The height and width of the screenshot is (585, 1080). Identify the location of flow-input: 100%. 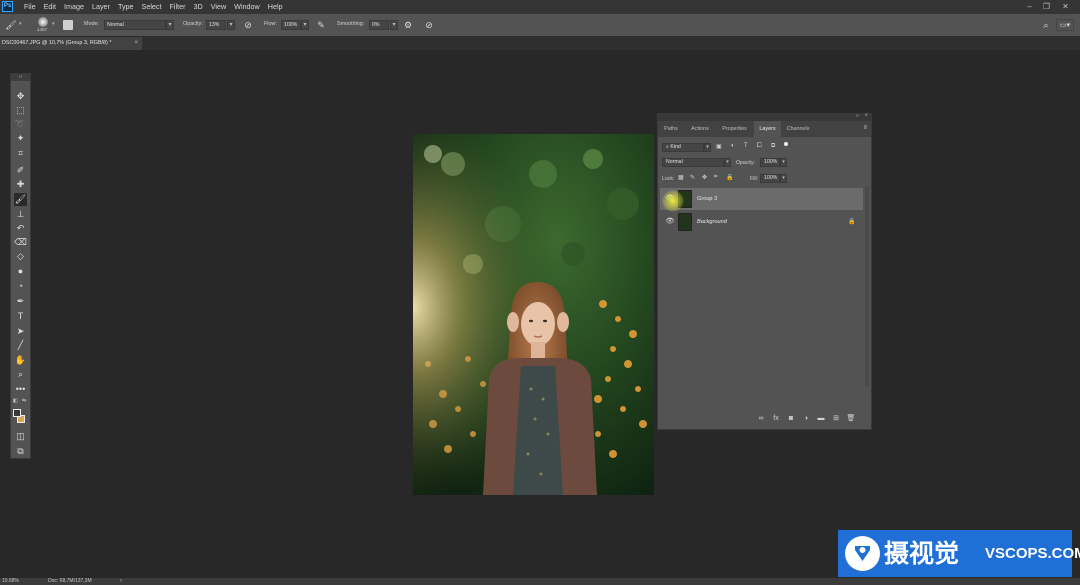
(291, 25).